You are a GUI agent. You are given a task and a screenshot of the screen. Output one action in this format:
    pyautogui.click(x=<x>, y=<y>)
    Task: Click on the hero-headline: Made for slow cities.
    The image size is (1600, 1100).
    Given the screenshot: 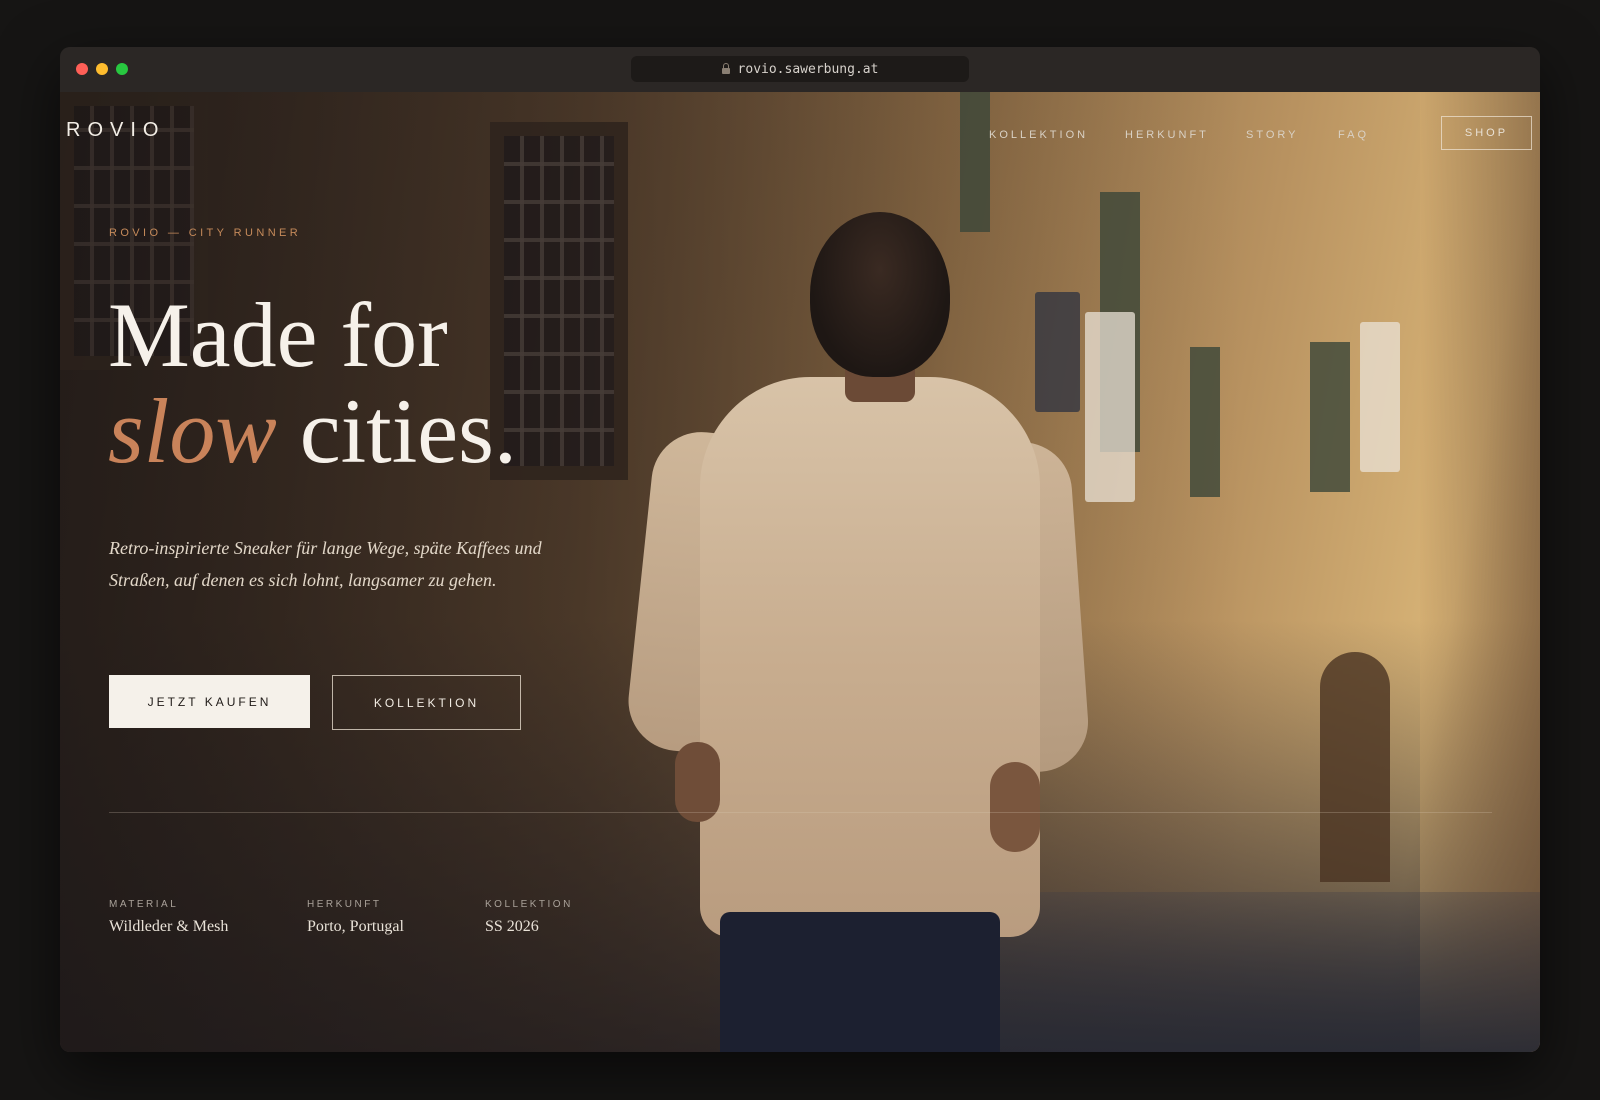 What is the action you would take?
    pyautogui.click(x=312, y=383)
    